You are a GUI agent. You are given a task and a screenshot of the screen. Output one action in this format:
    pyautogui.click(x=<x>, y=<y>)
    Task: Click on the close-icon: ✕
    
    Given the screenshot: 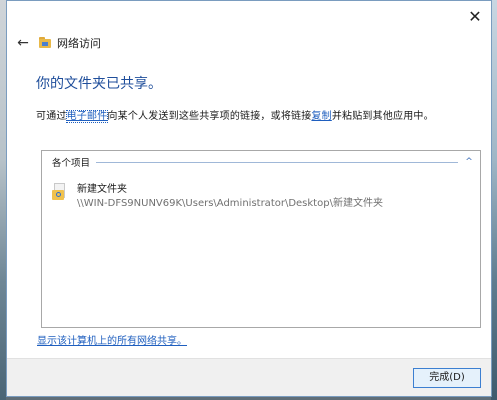 What is the action you would take?
    pyautogui.click(x=475, y=17)
    